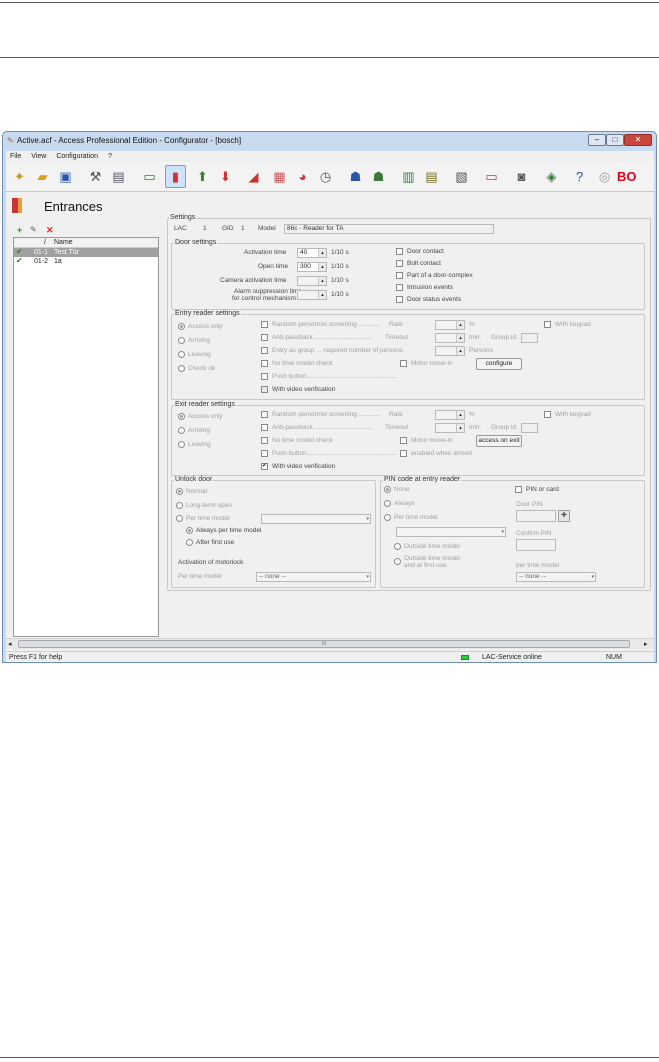 The height and width of the screenshot is (1062, 659). Describe the element at coordinates (264, 389) in the screenshot. I see `entry-video-verification-checkbox` at that location.